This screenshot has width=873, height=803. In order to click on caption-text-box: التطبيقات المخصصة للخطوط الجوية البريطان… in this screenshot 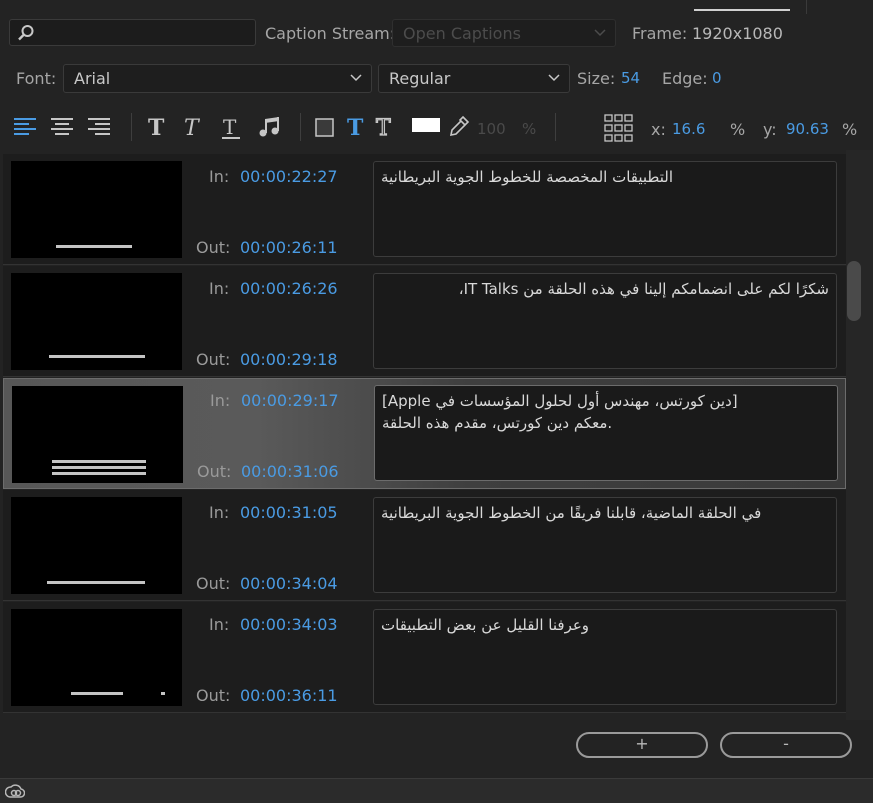, I will do `click(605, 209)`.